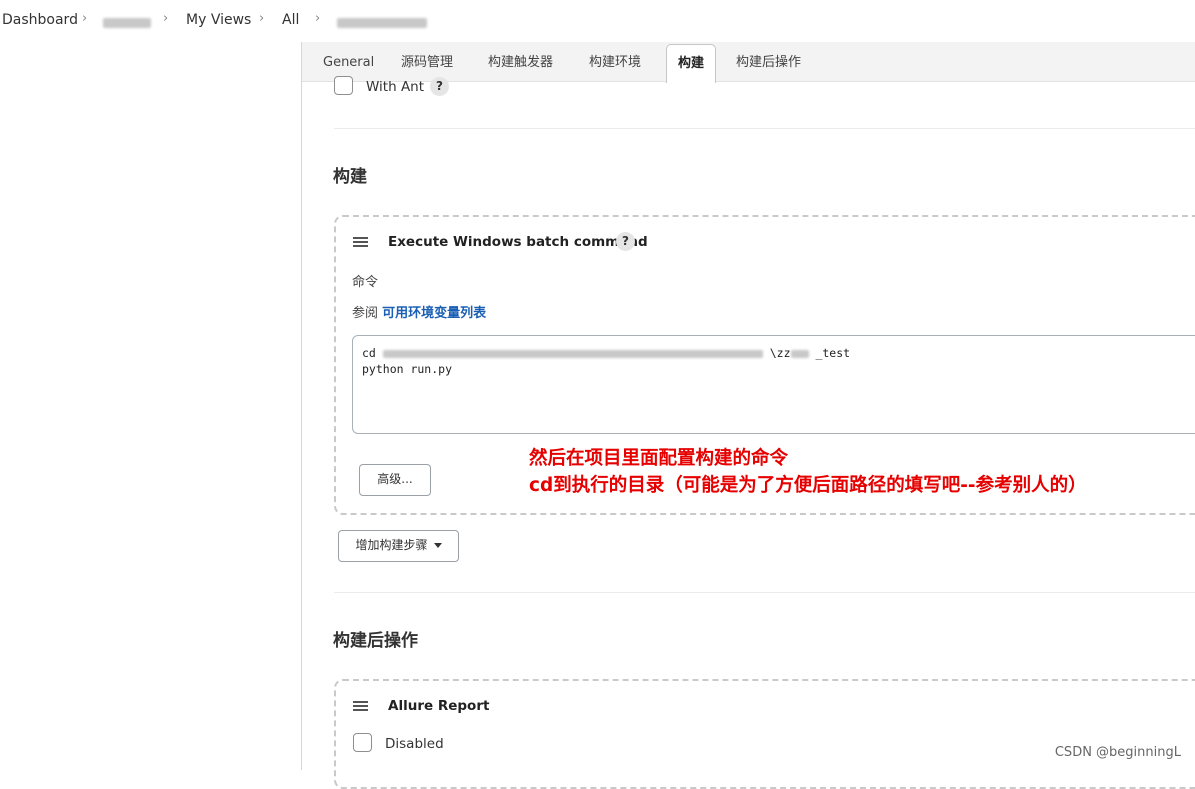 This screenshot has height=789, width=1195. I want to click on build-section-title: 构建, so click(350, 177).